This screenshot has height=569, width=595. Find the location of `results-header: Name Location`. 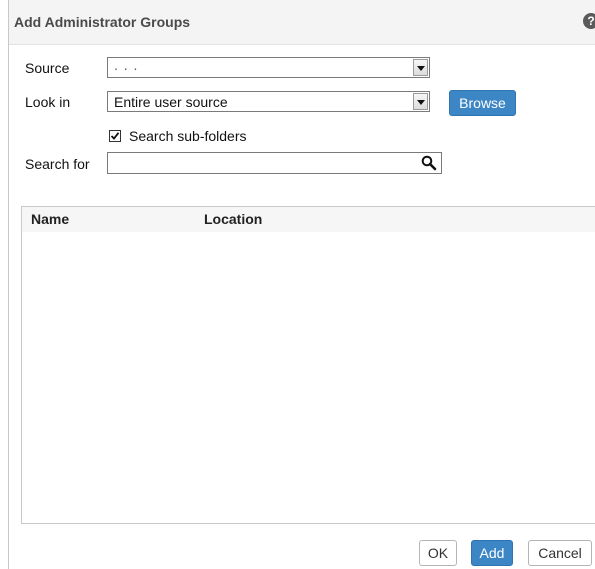

results-header: Name Location is located at coordinates (308, 219).